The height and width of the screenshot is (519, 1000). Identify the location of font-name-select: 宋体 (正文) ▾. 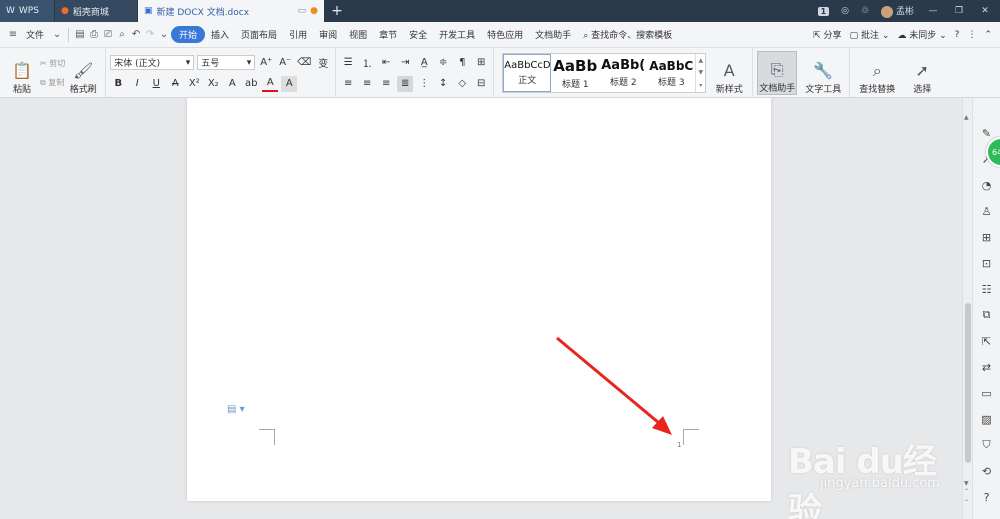
(152, 62).